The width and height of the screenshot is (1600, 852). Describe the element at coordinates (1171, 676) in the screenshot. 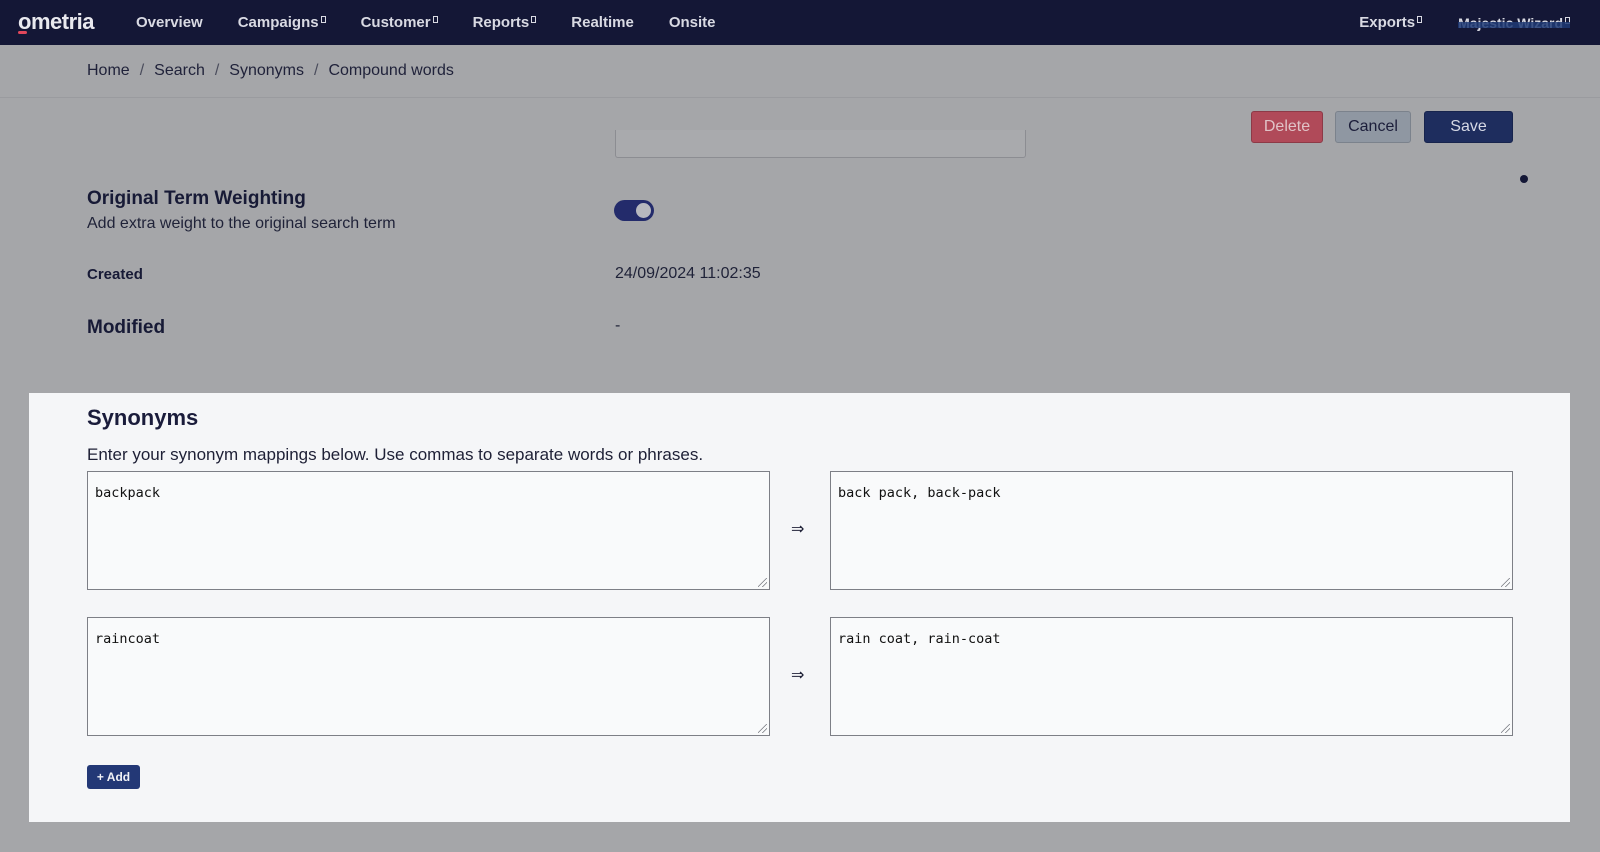

I see `synonyms-textarea: rain coat, rain-coat` at that location.